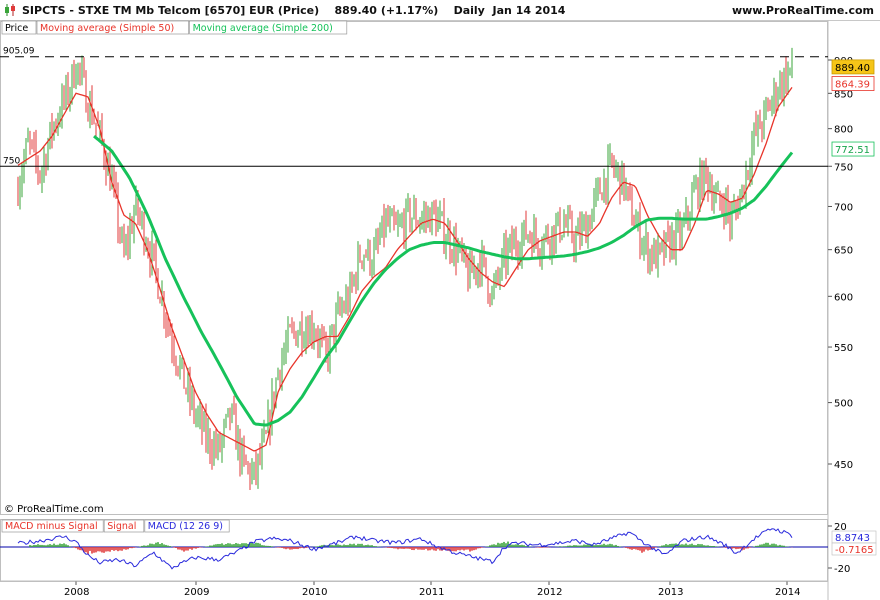 This screenshot has width=880, height=600. Describe the element at coordinates (843, 167) in the screenshot. I see `price-axis-label: 750` at that location.